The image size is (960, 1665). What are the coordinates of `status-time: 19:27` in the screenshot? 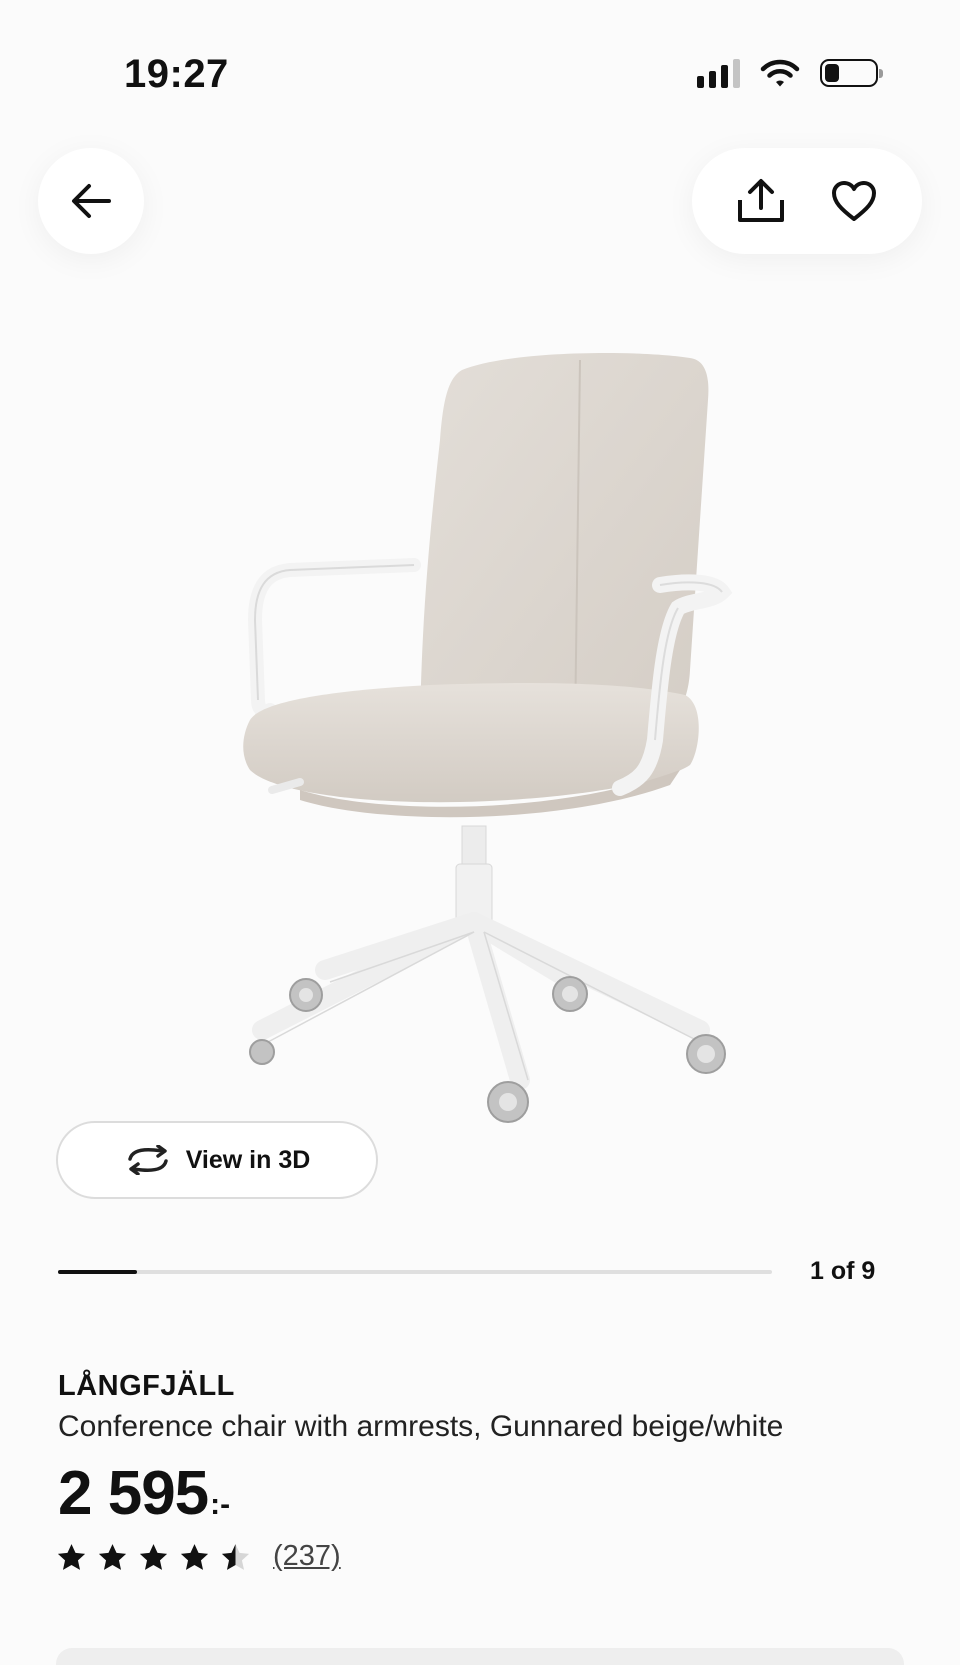 It's located at (176, 74).